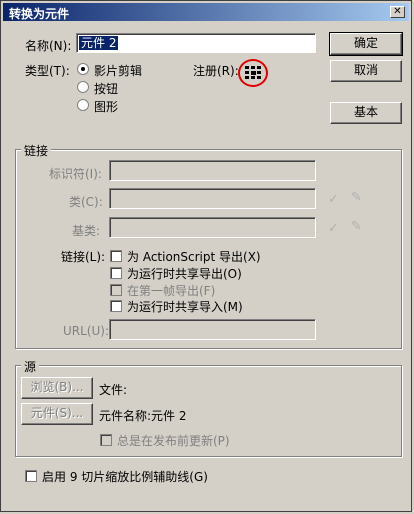 The image size is (414, 514). Describe the element at coordinates (113, 390) in the screenshot. I see `file-label: 文件:` at that location.